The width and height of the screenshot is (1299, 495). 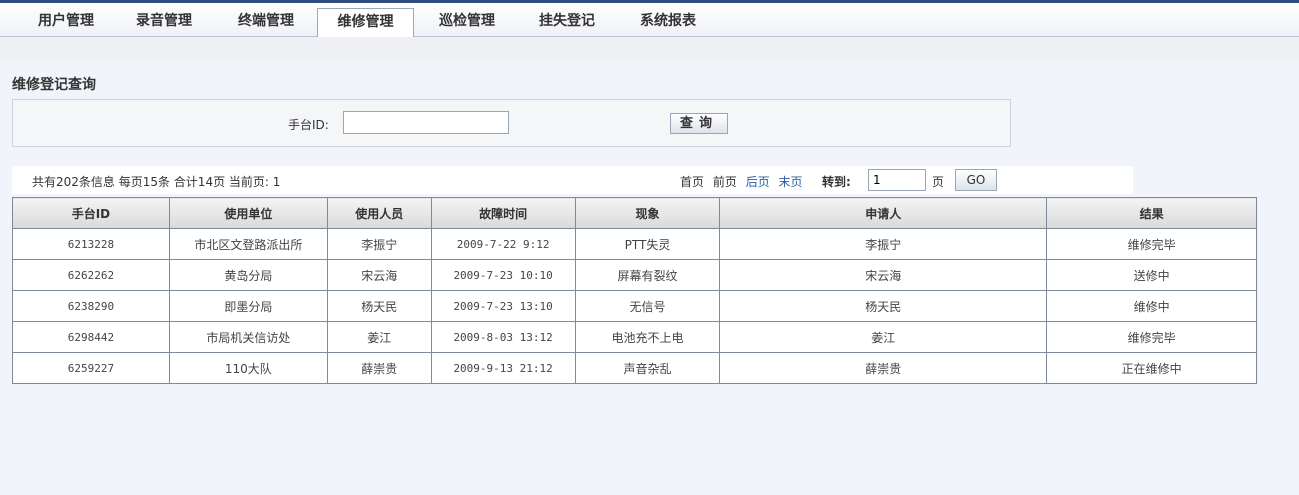 What do you see at coordinates (248, 244) in the screenshot?
I see `unit-cell: 市北区文登路派出所` at bounding box center [248, 244].